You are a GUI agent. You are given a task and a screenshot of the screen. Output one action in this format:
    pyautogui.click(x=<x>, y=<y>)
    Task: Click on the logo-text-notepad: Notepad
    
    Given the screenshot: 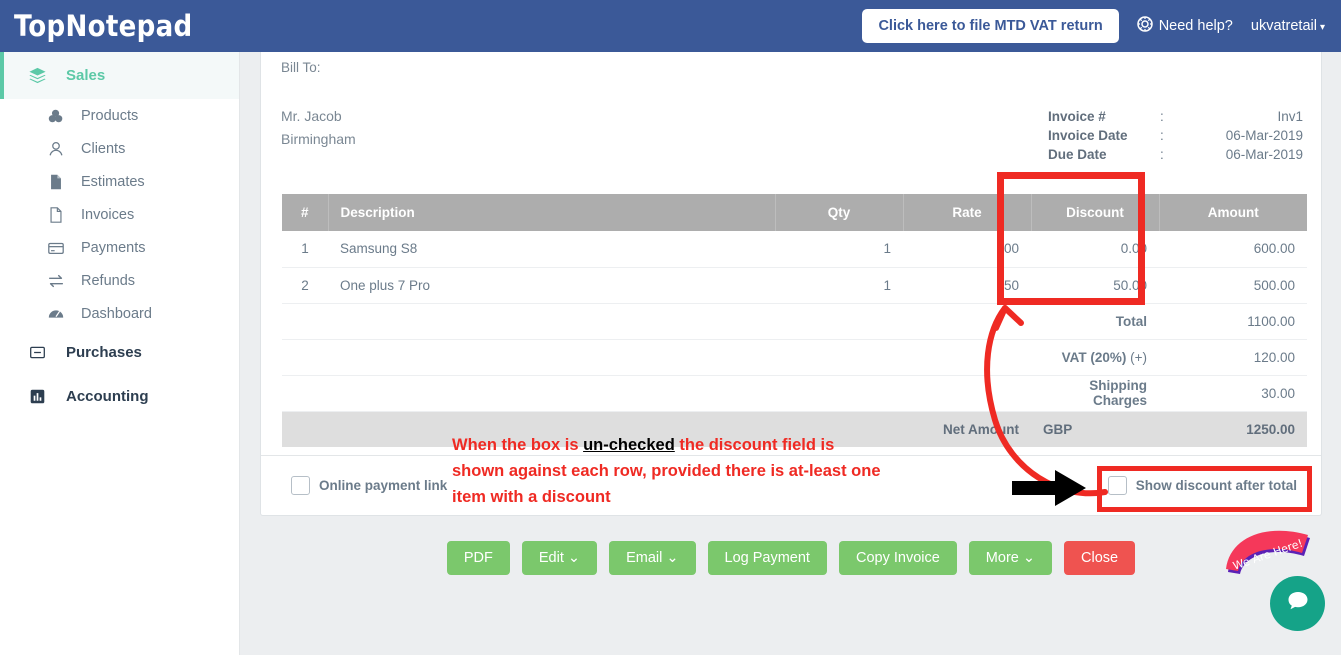 What is the action you would take?
    pyautogui.click(x=129, y=26)
    